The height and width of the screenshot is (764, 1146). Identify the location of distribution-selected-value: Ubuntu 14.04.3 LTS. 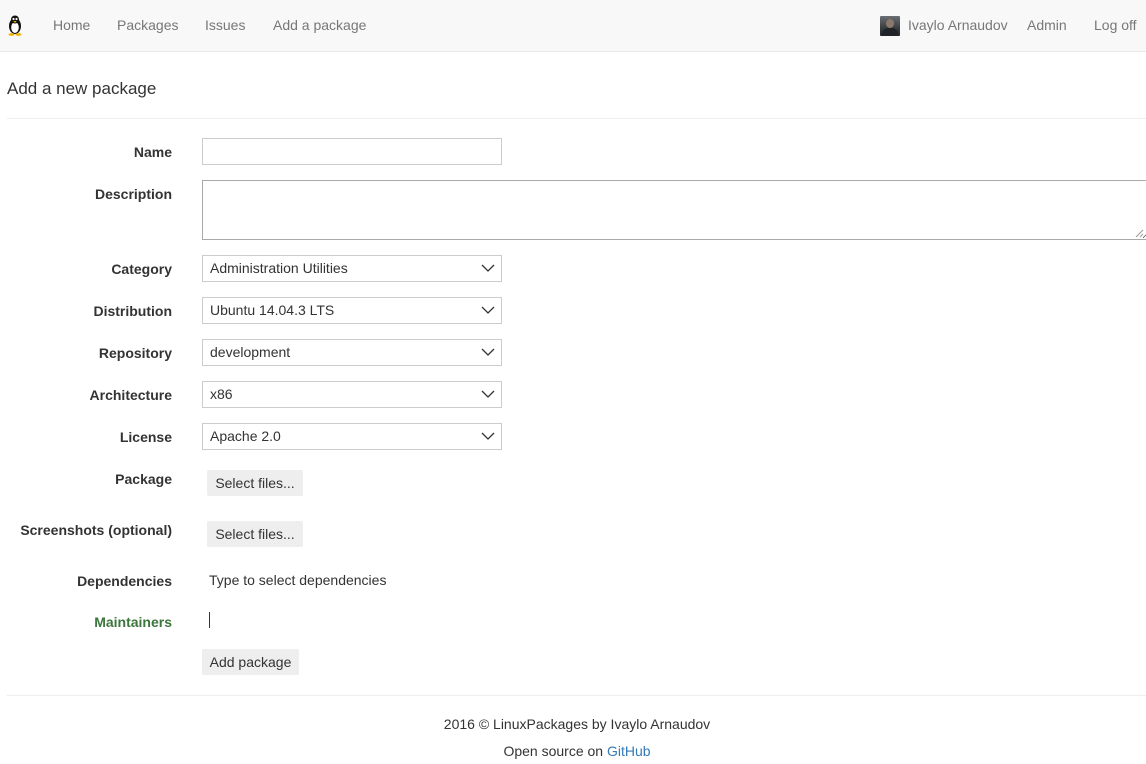
(272, 310).